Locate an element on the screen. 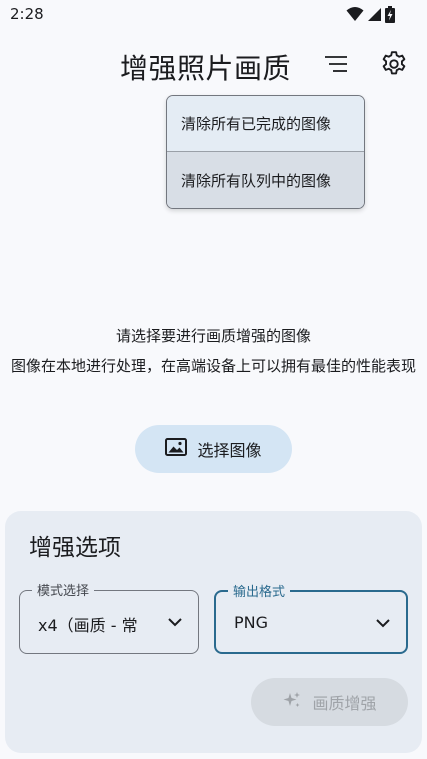 Image resolution: width=427 pixels, height=759 pixels. select-image-button: 选择图像 is located at coordinates (213, 449).